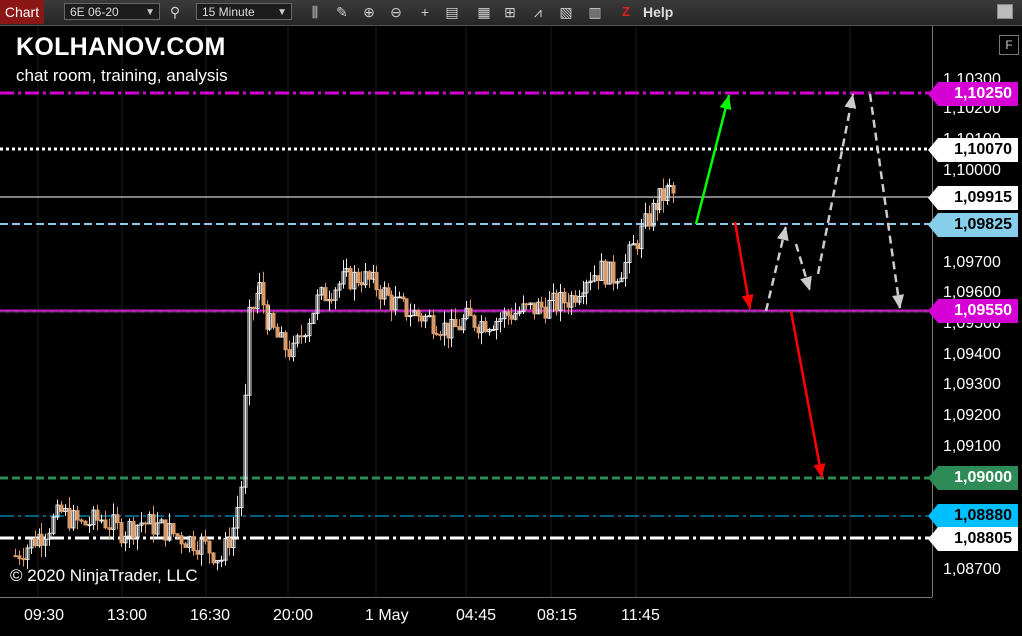  What do you see at coordinates (712, 159) in the screenshot?
I see `green-arrow` at bounding box center [712, 159].